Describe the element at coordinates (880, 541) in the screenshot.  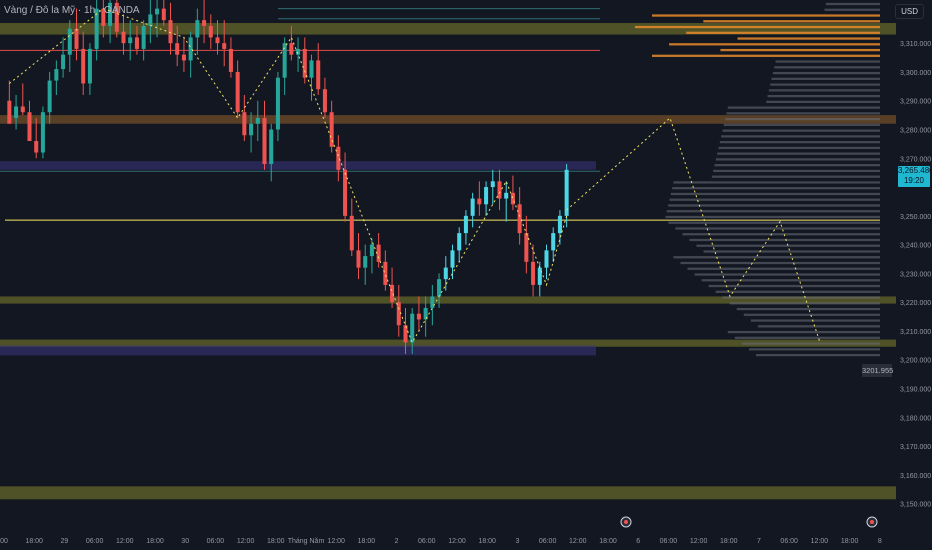
I see `x-axis-tick: 8` at that location.